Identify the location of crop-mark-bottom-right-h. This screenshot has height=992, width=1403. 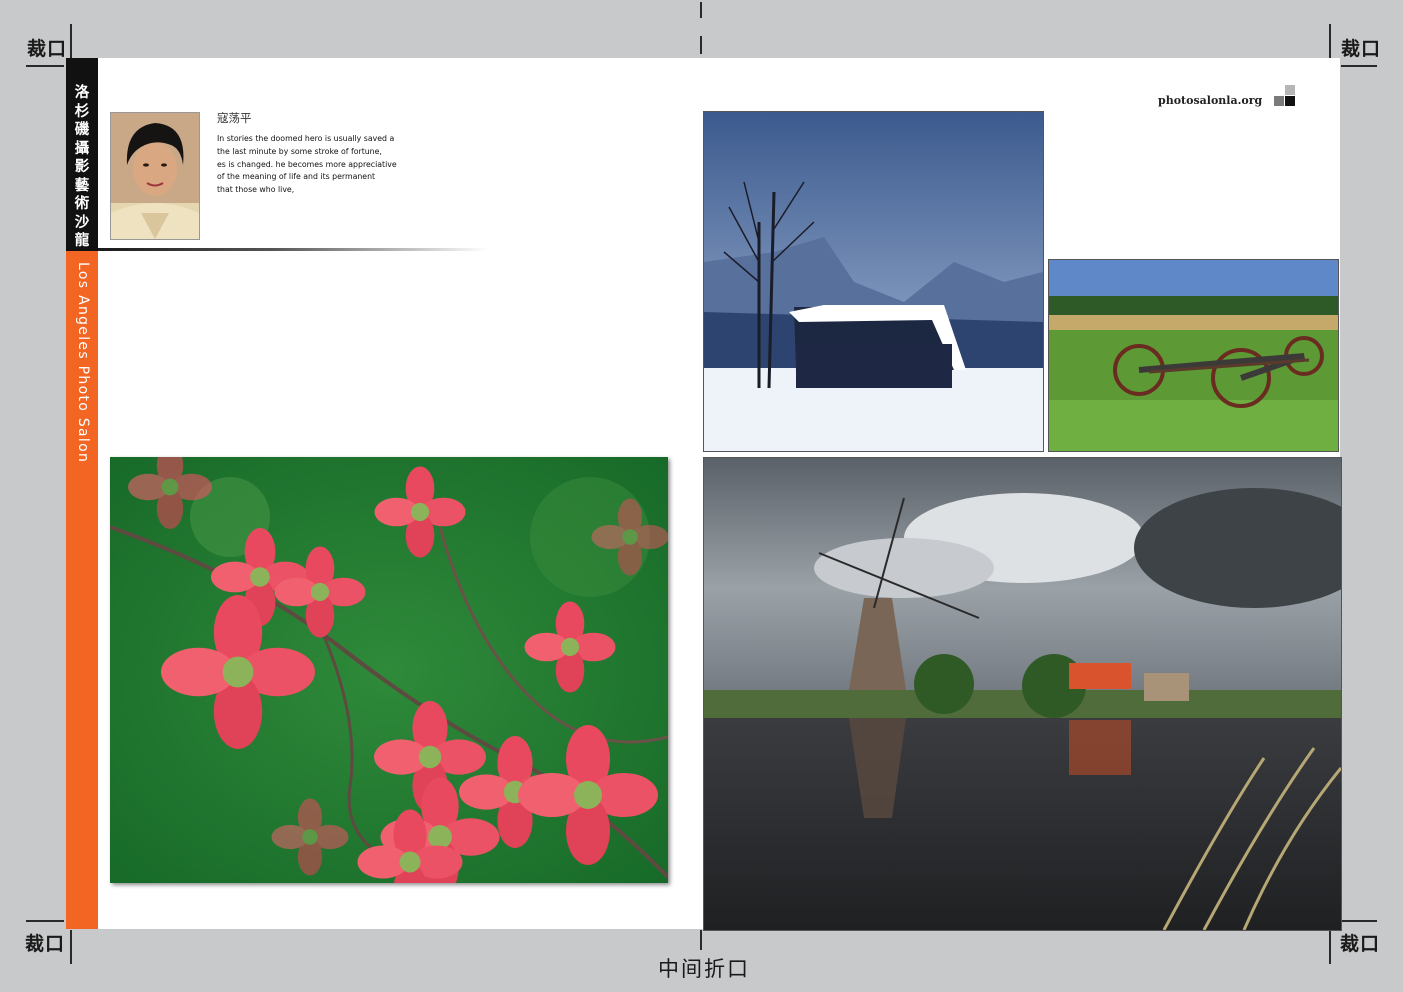
(1359, 921).